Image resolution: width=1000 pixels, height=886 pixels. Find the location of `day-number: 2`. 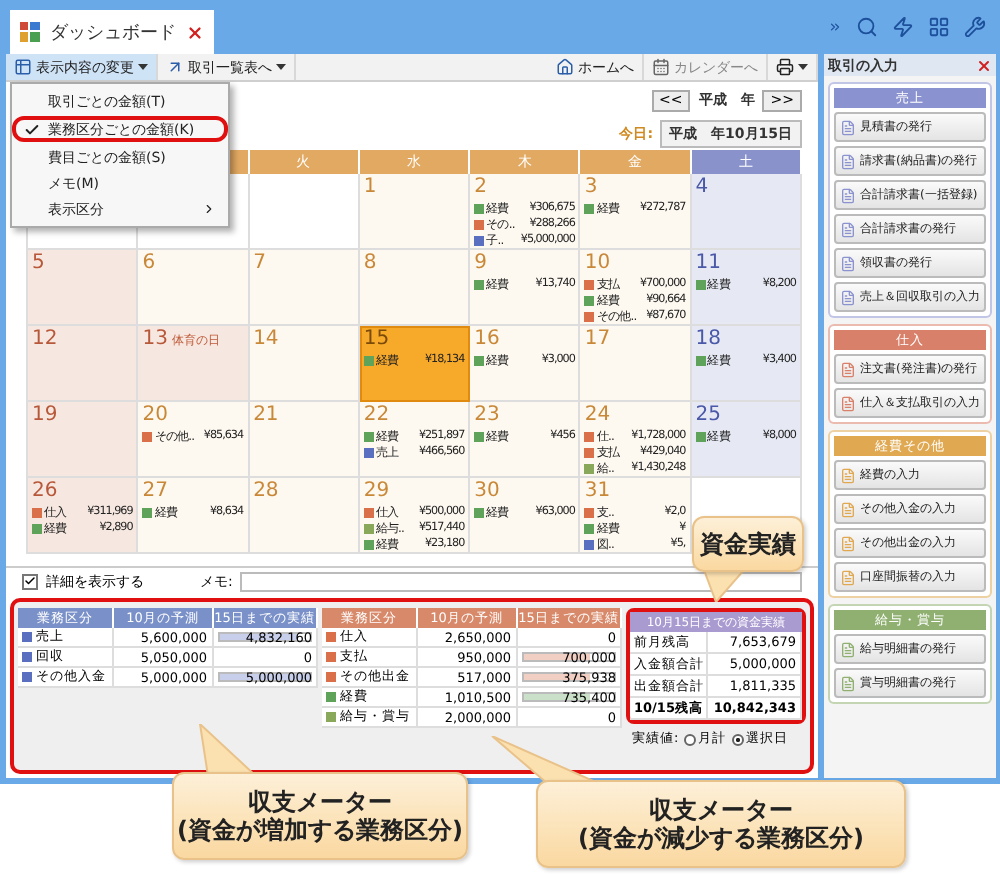

day-number: 2 is located at coordinates (481, 188).